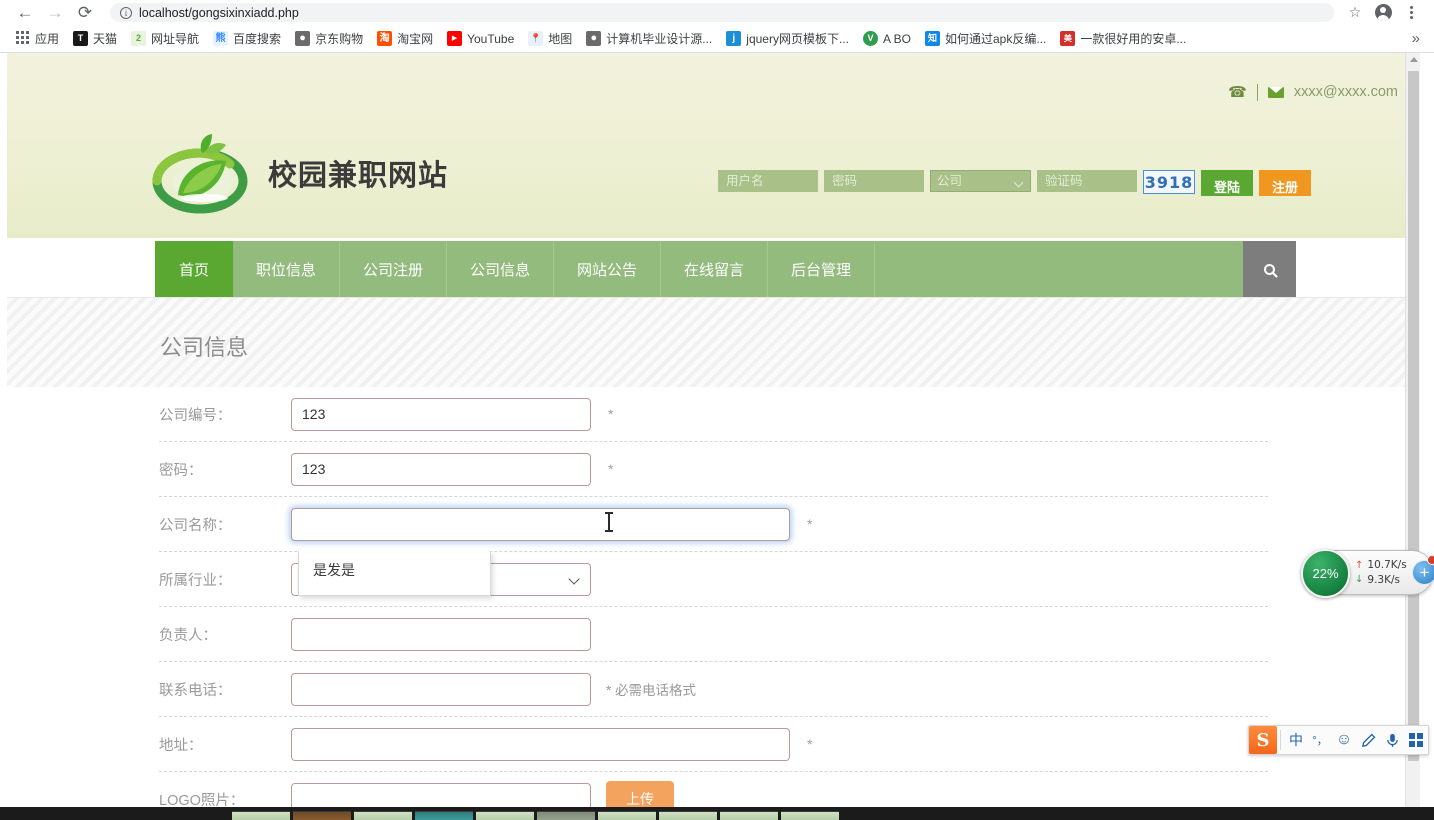 Image resolution: width=1434 pixels, height=820 pixels. I want to click on bookmark-tmall: T 天猫, so click(95, 38).